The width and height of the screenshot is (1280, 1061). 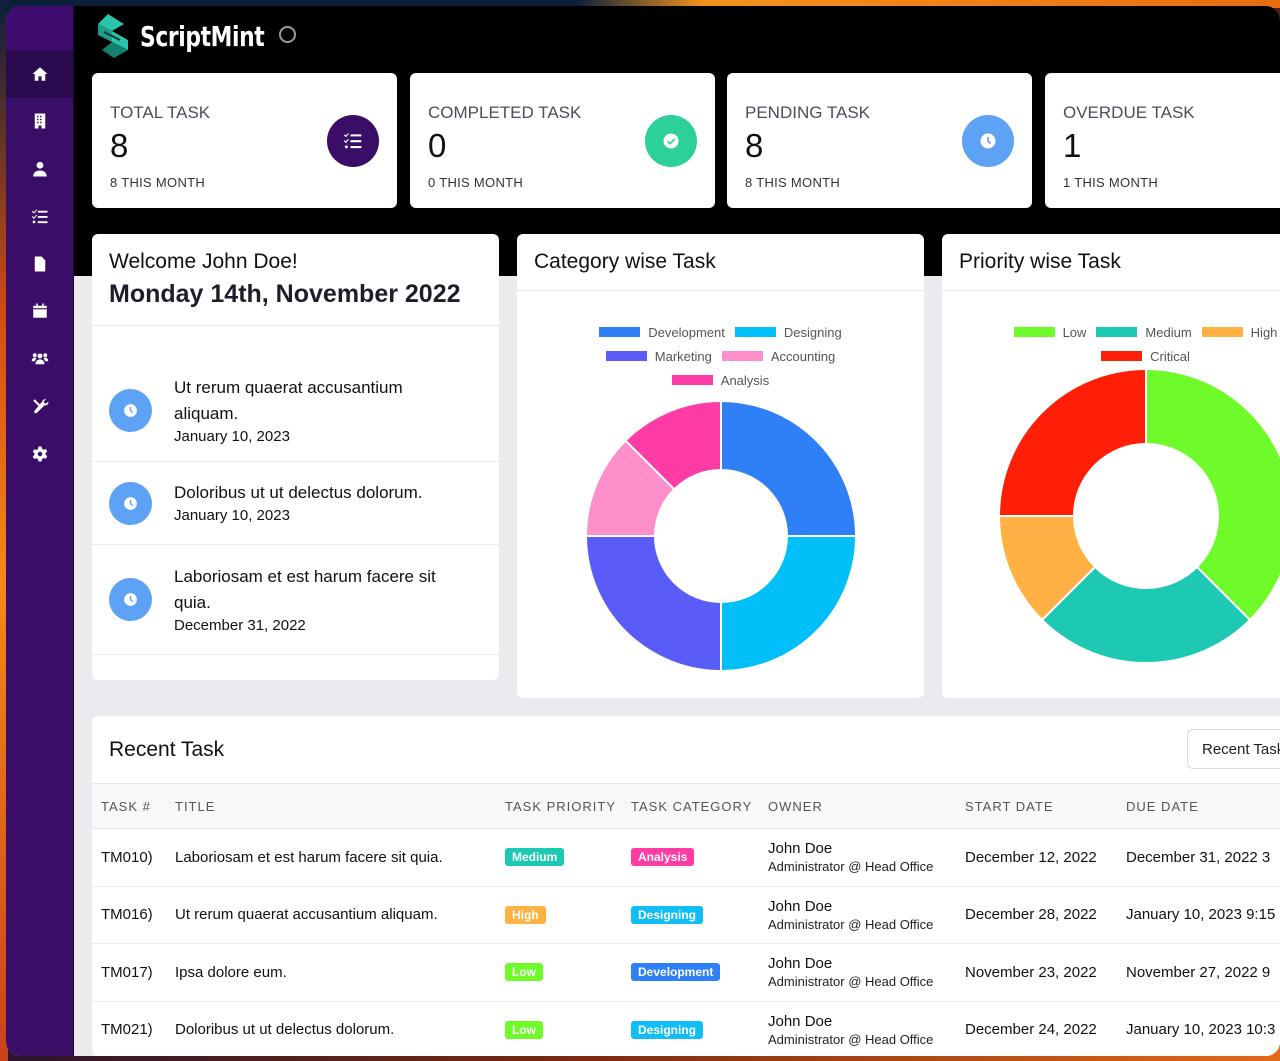 What do you see at coordinates (1198, 806) in the screenshot?
I see `column-header-due-date: DUE DATE` at bounding box center [1198, 806].